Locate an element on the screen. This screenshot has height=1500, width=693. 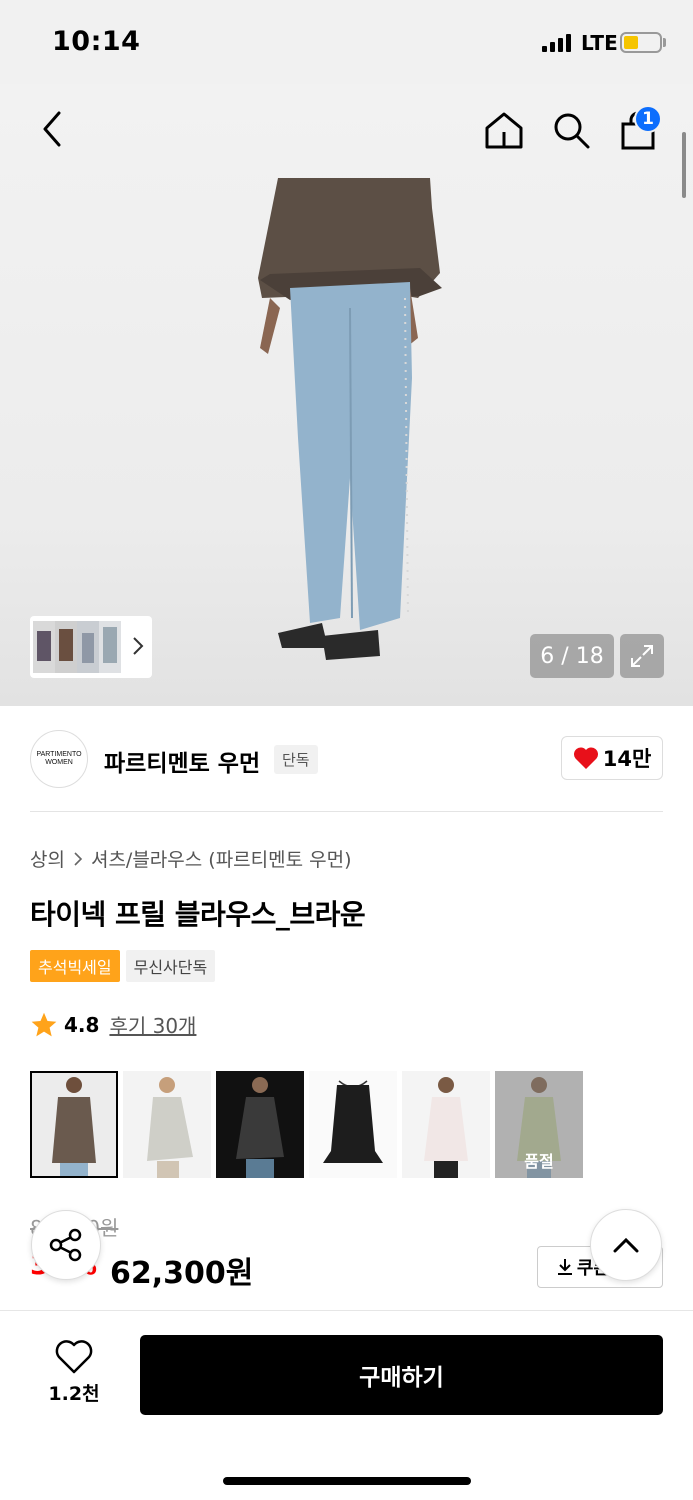
star-icon is located at coordinates (44, 1024).